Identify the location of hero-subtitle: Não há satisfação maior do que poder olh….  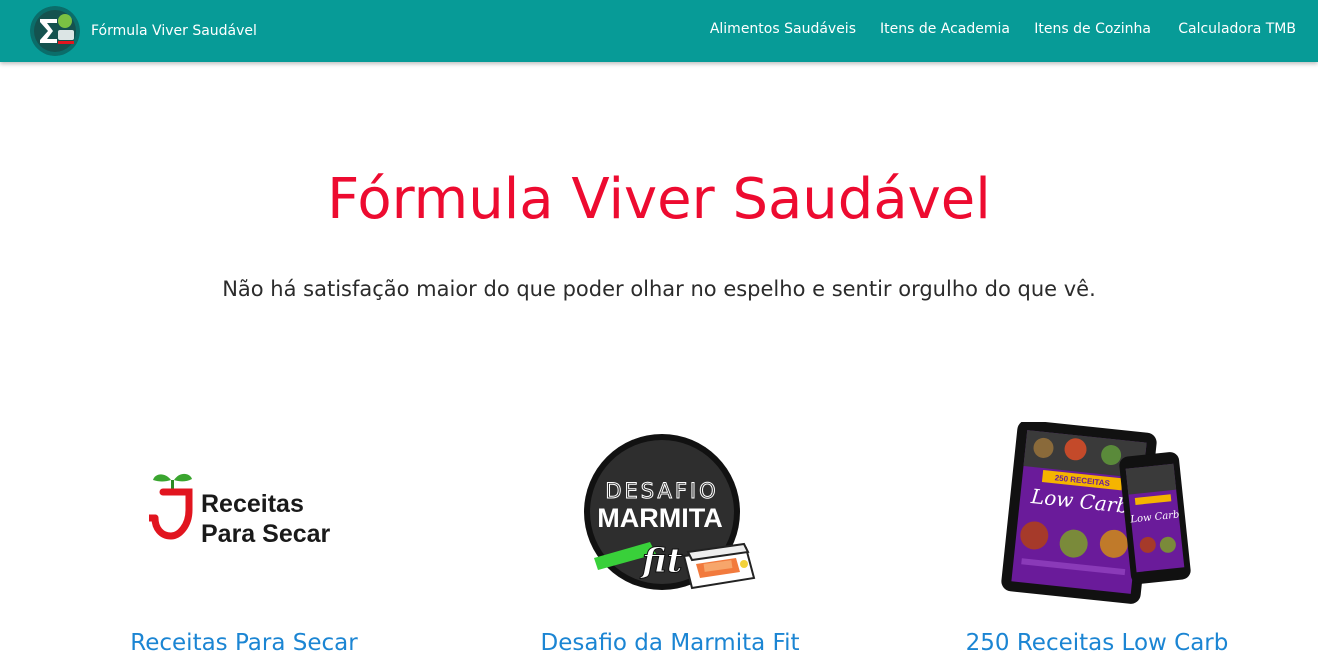
(659, 289).